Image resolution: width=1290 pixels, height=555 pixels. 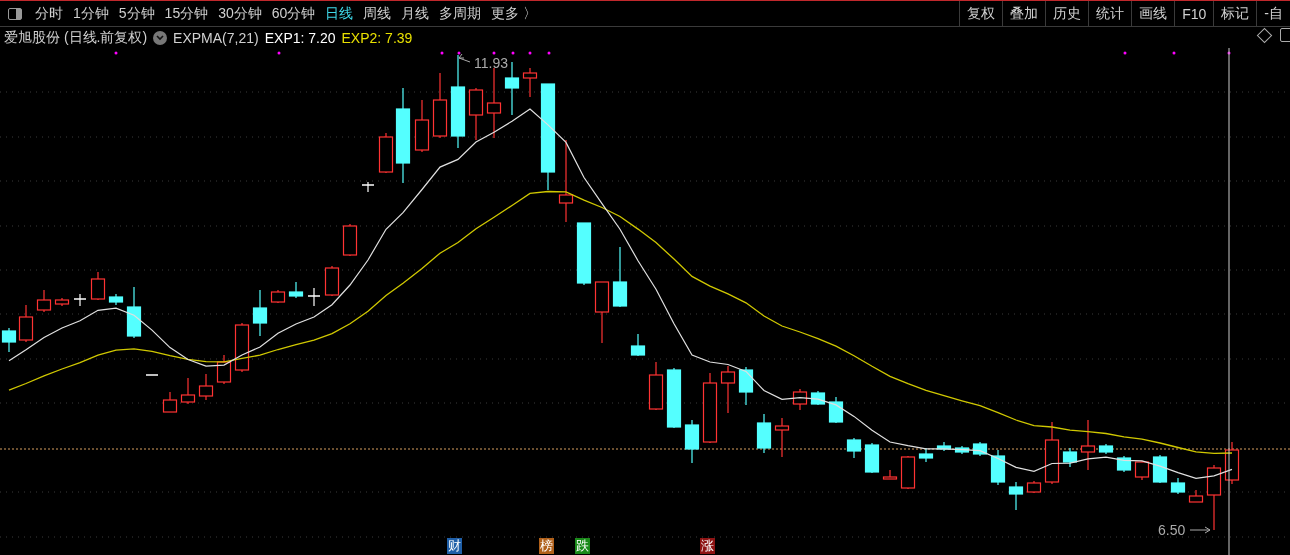 What do you see at coordinates (1110, 13) in the screenshot?
I see `toolbar-button: 统计` at bounding box center [1110, 13].